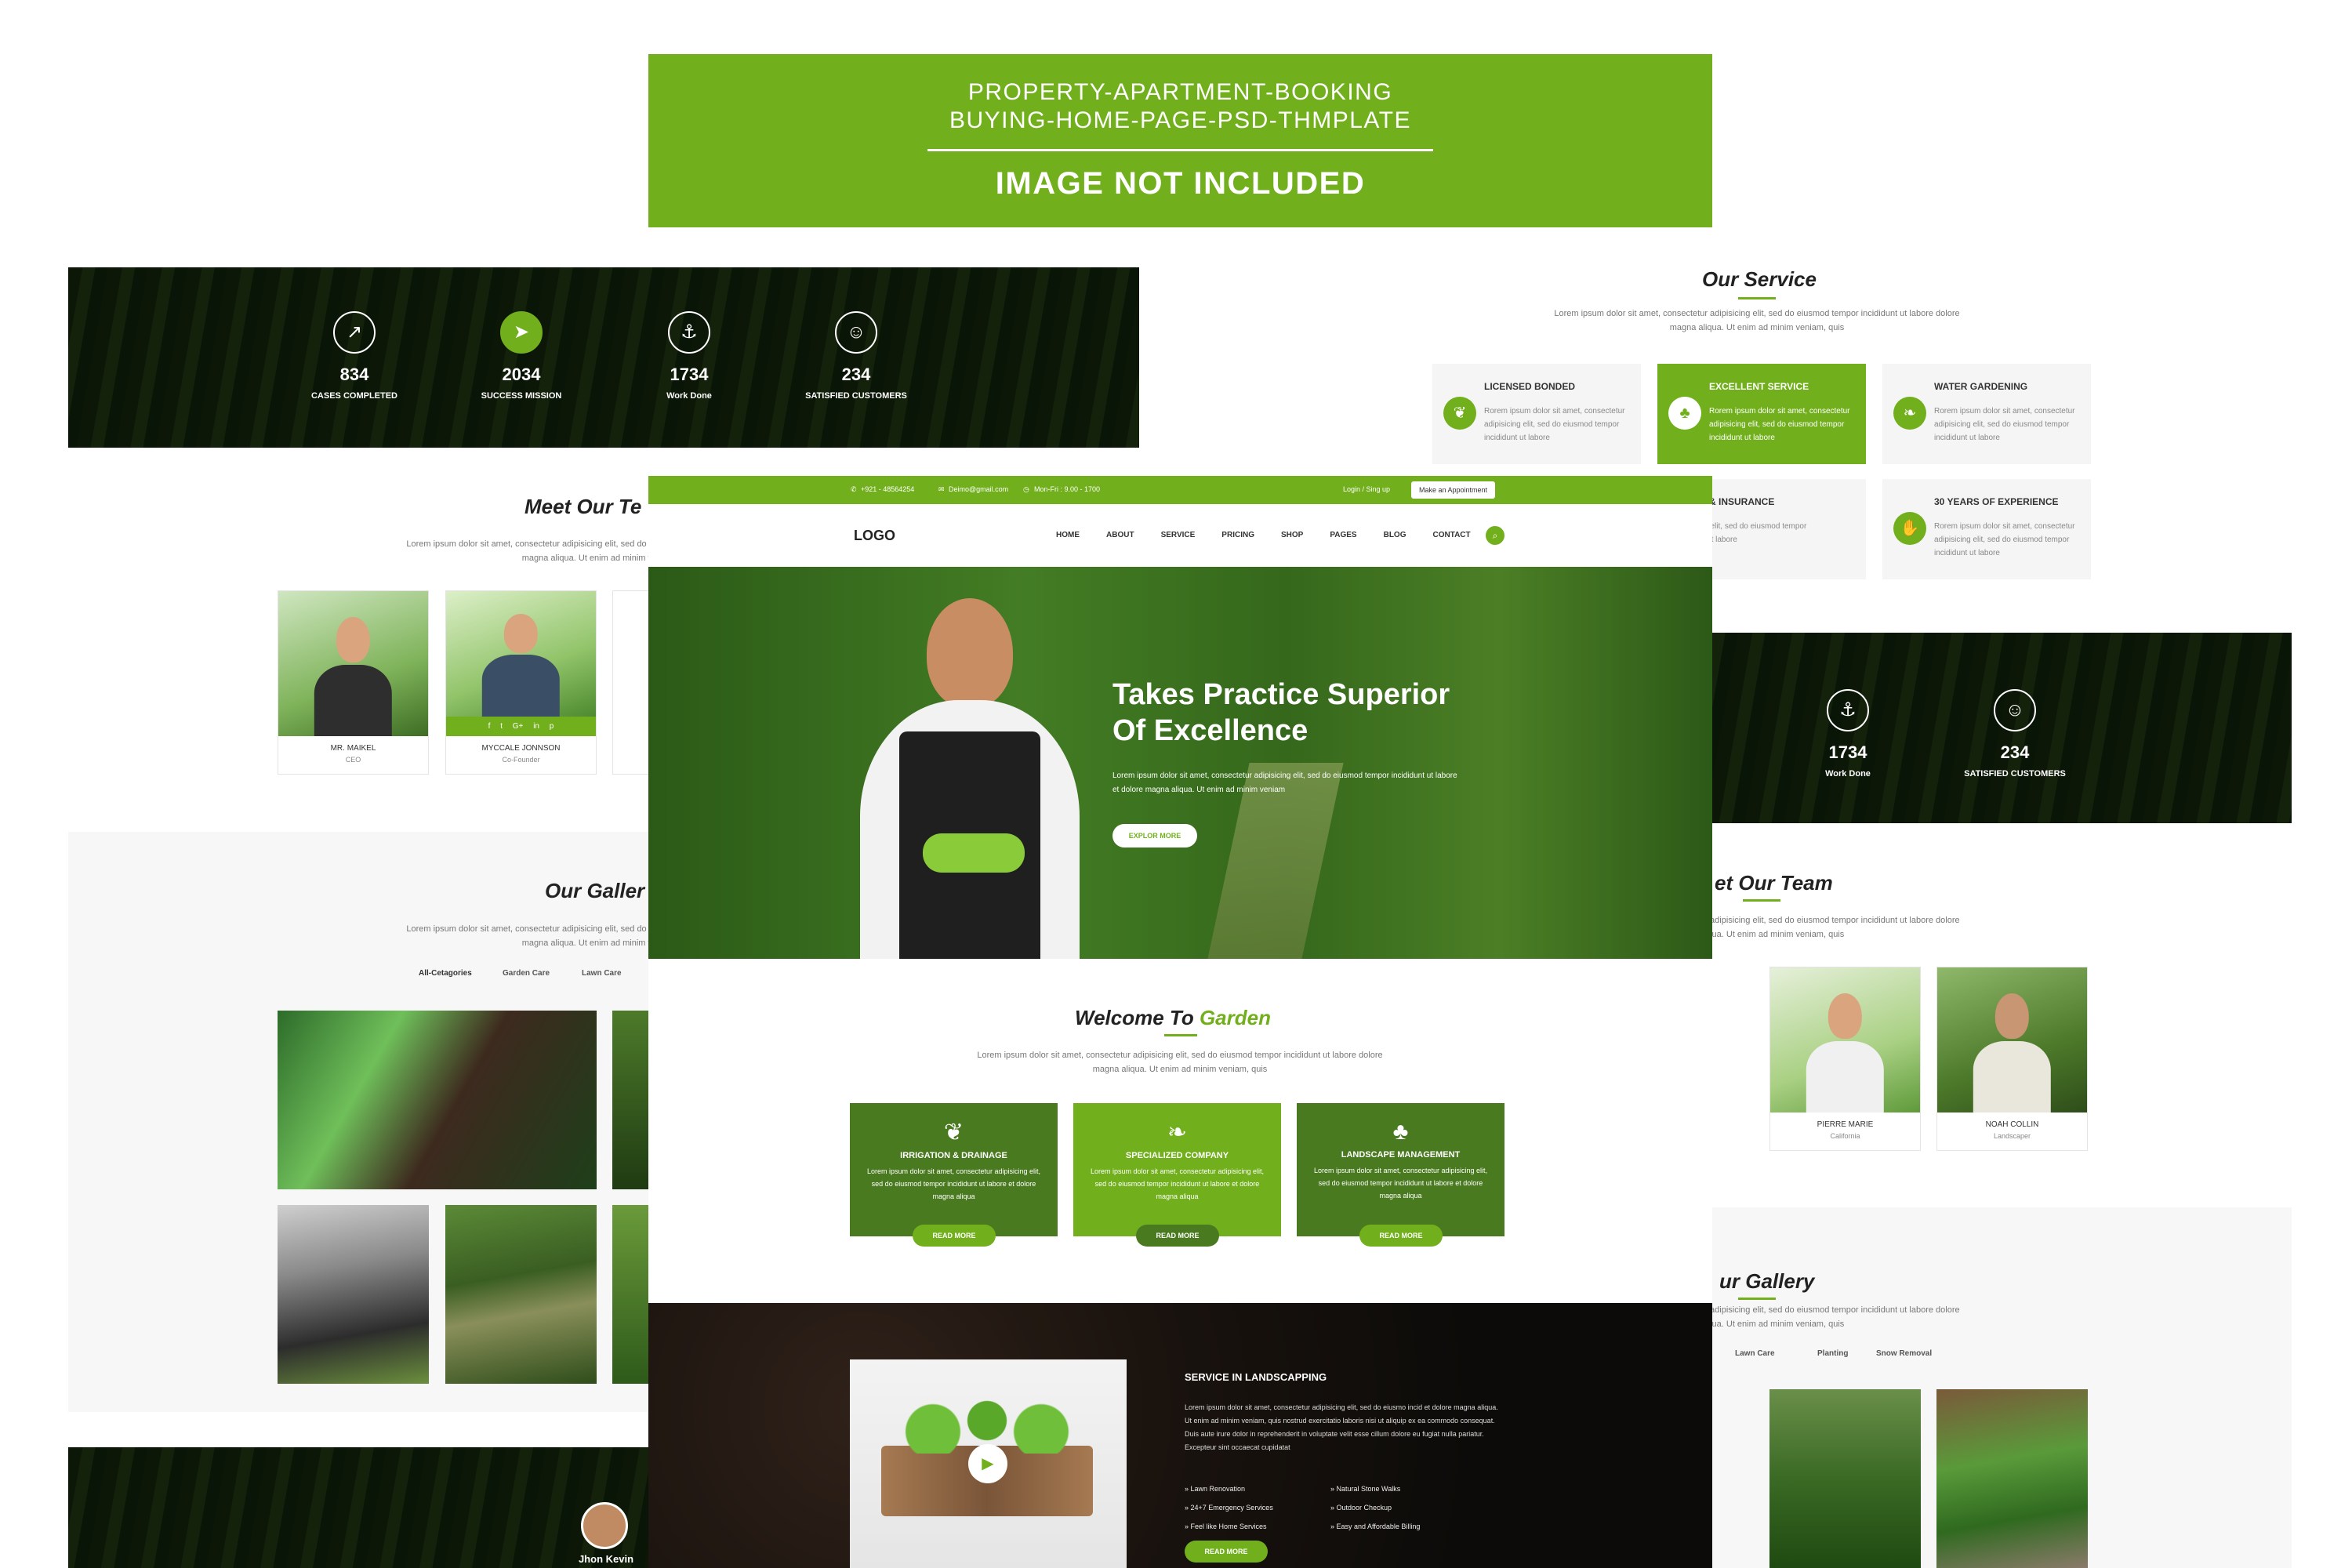 Image resolution: width=2352 pixels, height=1568 pixels. I want to click on nav-about: ABOUT, so click(1120, 535).